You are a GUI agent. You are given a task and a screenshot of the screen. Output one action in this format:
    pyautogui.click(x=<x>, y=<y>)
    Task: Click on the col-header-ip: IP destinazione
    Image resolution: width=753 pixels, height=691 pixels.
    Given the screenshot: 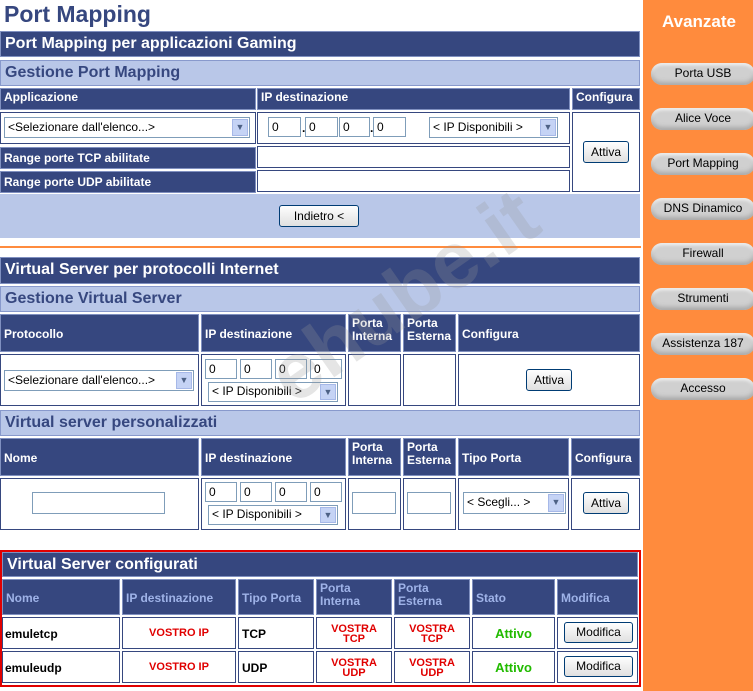 What is the action you would take?
    pyautogui.click(x=413, y=99)
    